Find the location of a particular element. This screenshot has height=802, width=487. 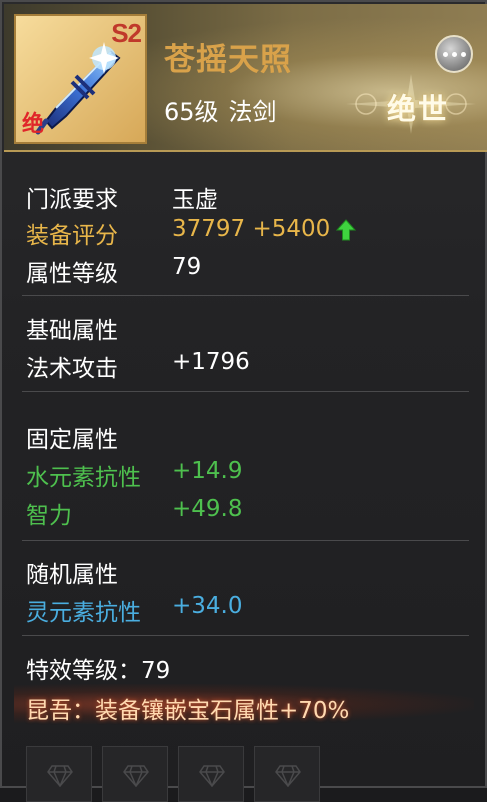

sect-label: 门派要求 is located at coordinates (72, 200).